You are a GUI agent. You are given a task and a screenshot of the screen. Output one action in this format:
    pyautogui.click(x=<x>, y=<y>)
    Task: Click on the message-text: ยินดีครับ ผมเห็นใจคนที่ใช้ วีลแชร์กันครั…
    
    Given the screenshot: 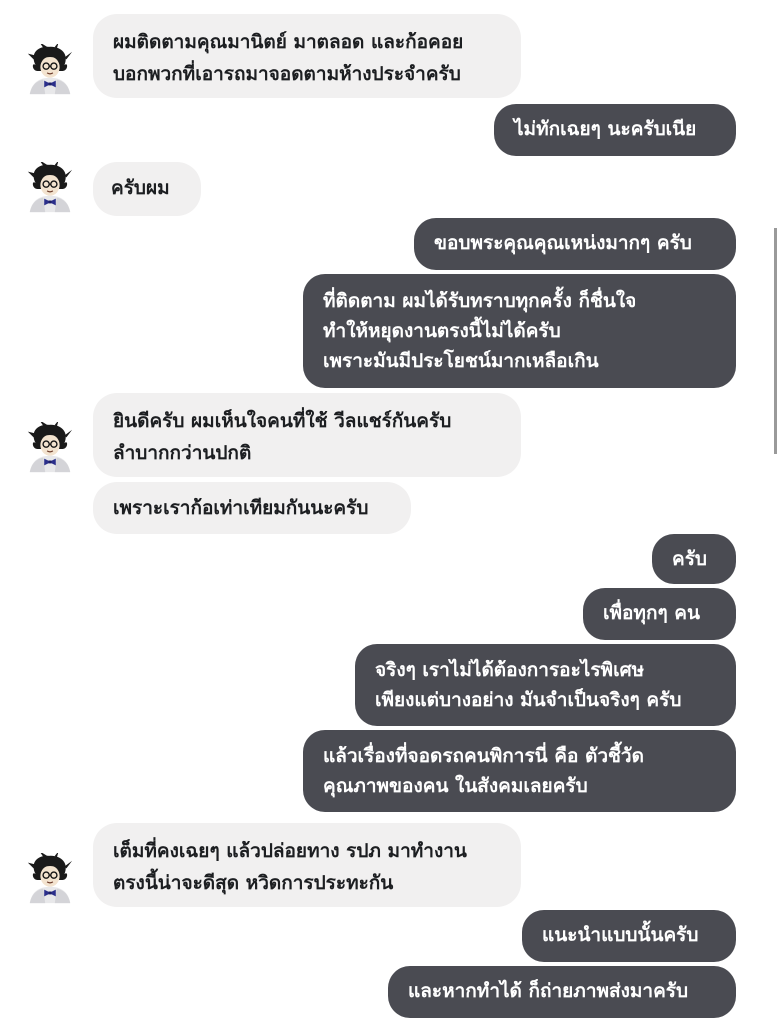 What is the action you would take?
    pyautogui.click(x=282, y=421)
    